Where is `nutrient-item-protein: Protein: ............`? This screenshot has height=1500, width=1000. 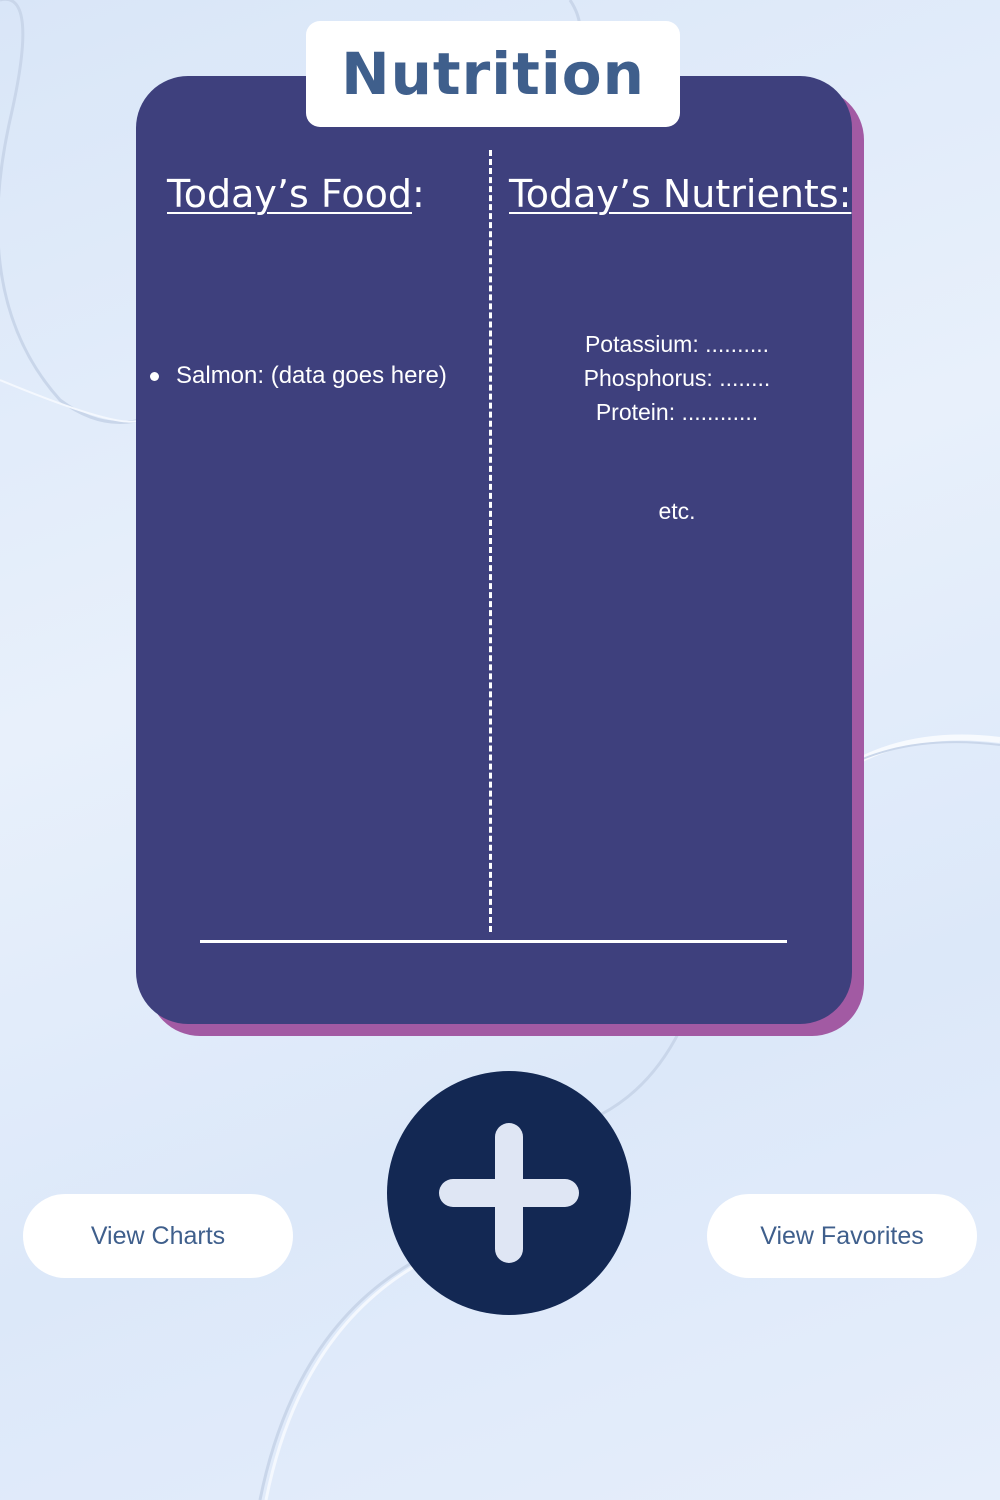 nutrient-item-protein: Protein: ............ is located at coordinates (677, 412).